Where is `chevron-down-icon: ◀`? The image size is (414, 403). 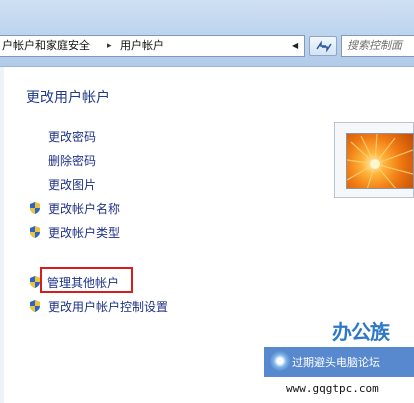 chevron-down-icon: ◀ is located at coordinates (295, 46).